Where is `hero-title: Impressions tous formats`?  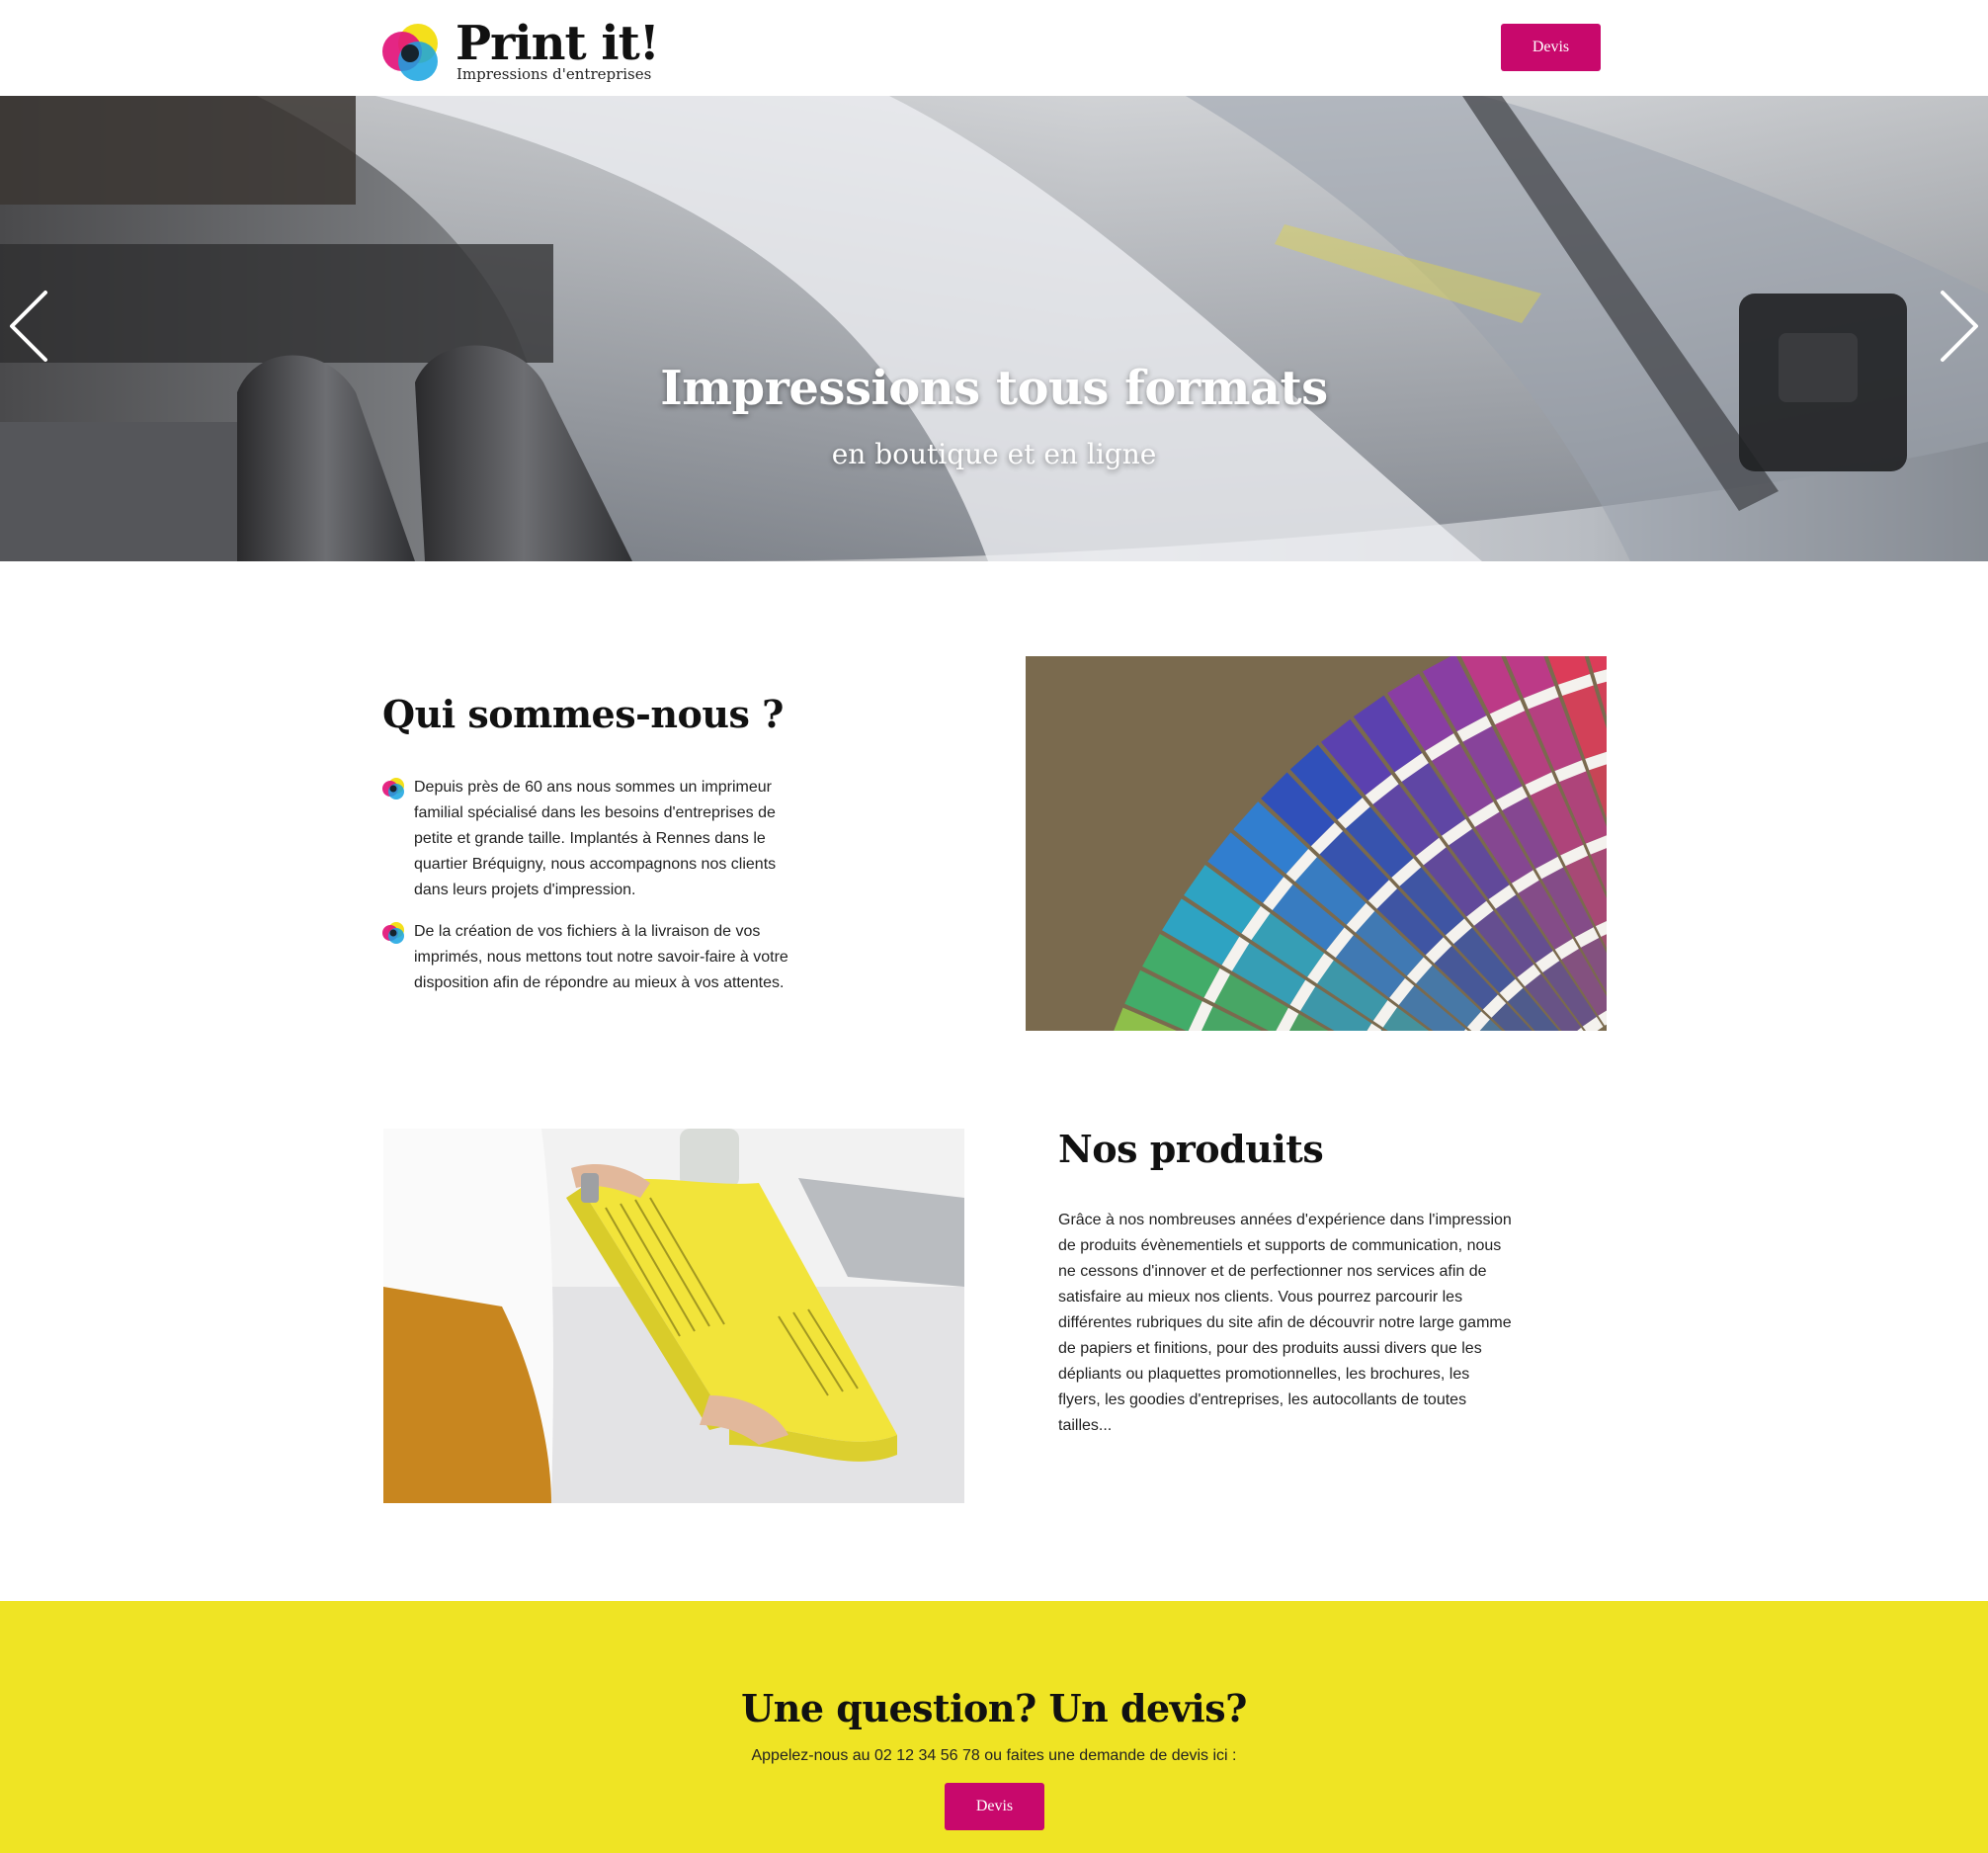
hero-title: Impressions tous formats is located at coordinates (994, 388).